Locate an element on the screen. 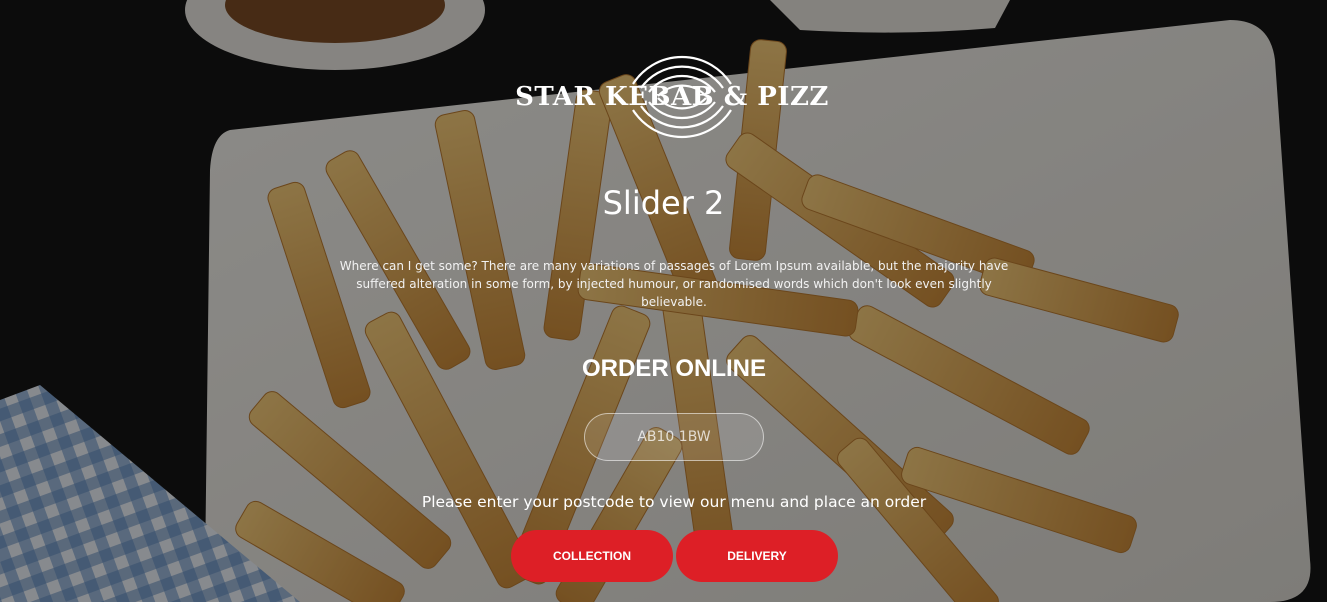  brand-name: STAR KEBAB & PIZZ is located at coordinates (672, 97).